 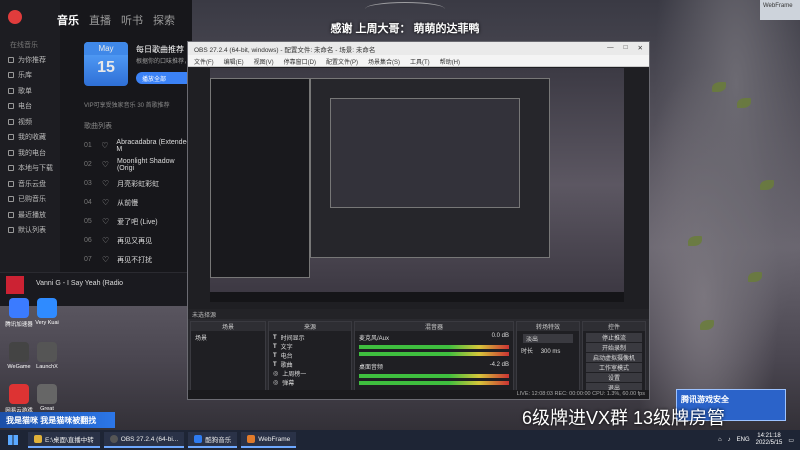 I want to click on app-icon, so click(x=47, y=308).